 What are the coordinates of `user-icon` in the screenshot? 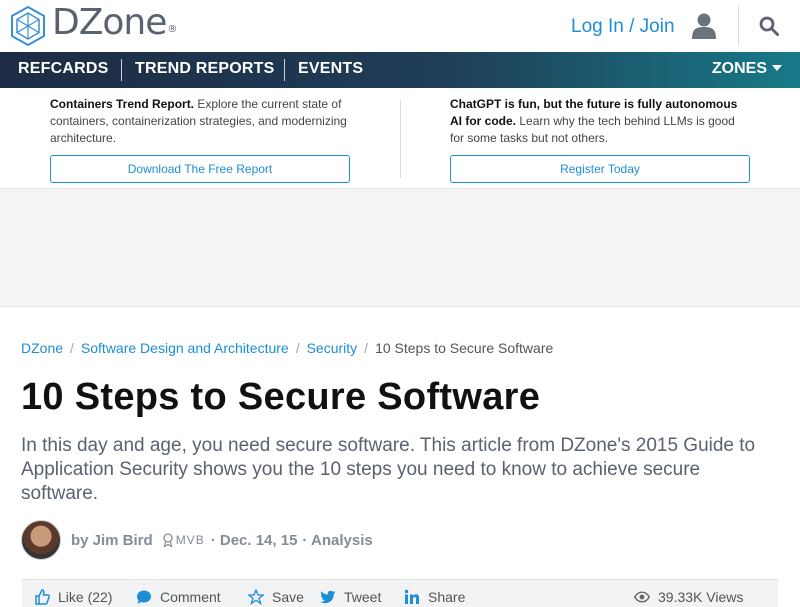 It's located at (704, 26).